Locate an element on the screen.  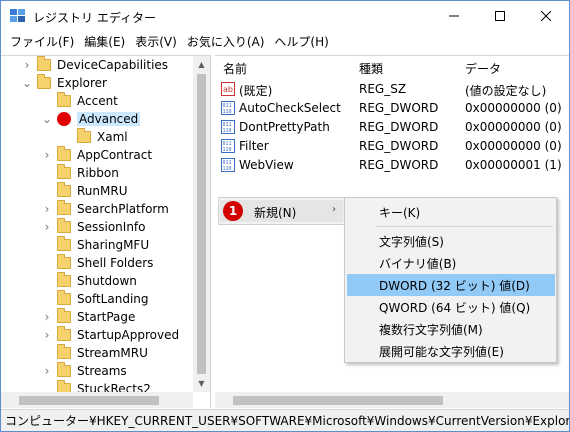
value-name: WebView is located at coordinates (266, 165).